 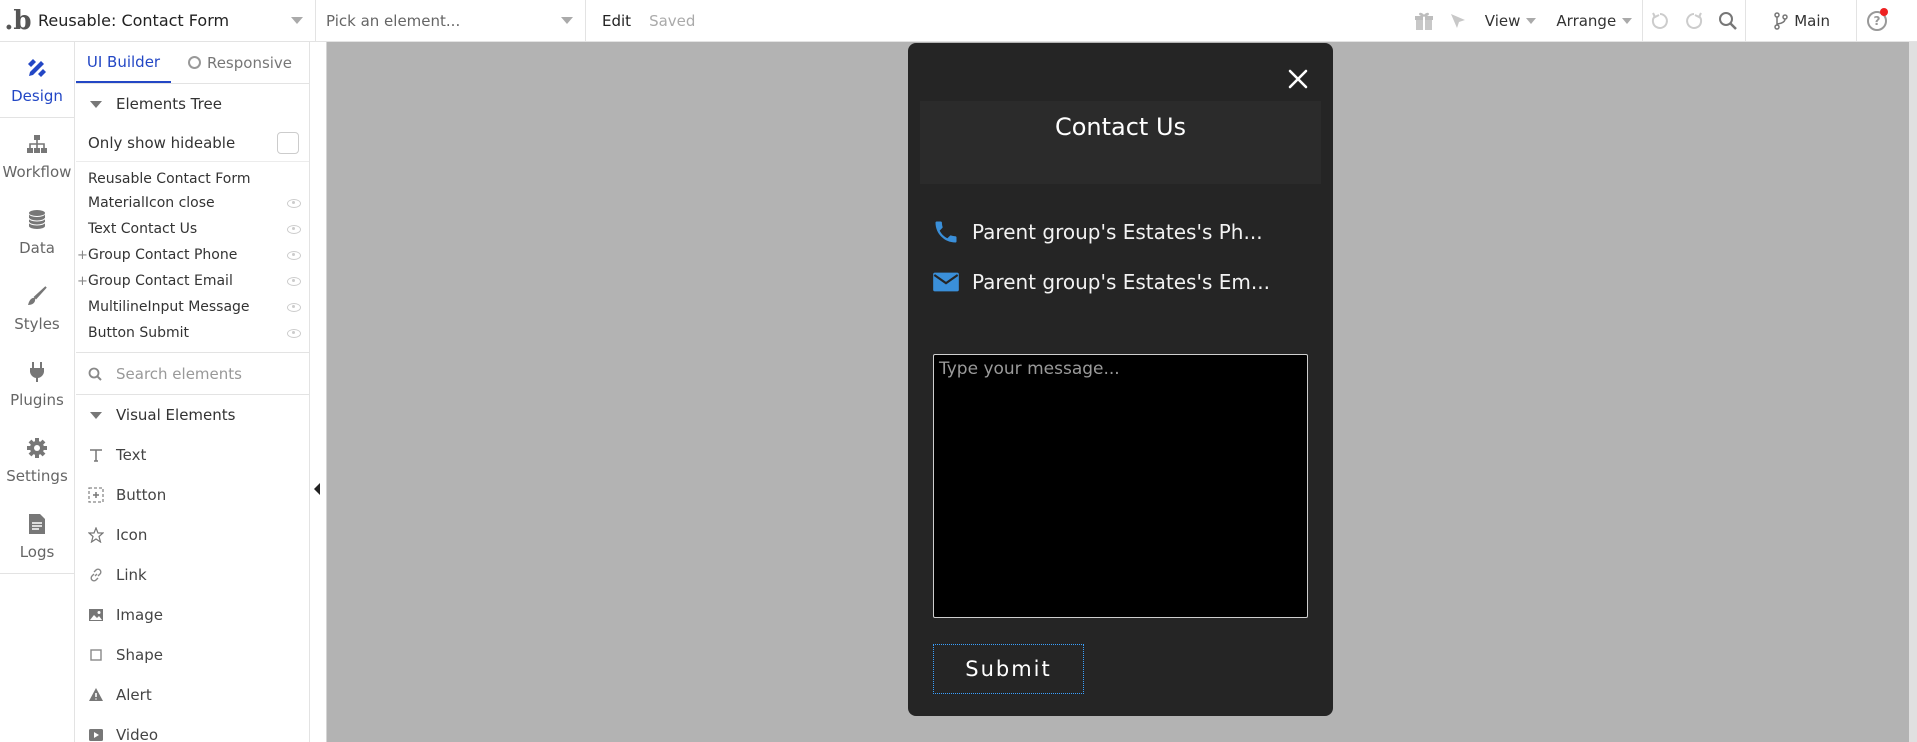 I want to click on top-bar-right: View Arrange Main ?, so click(x=1662, y=21).